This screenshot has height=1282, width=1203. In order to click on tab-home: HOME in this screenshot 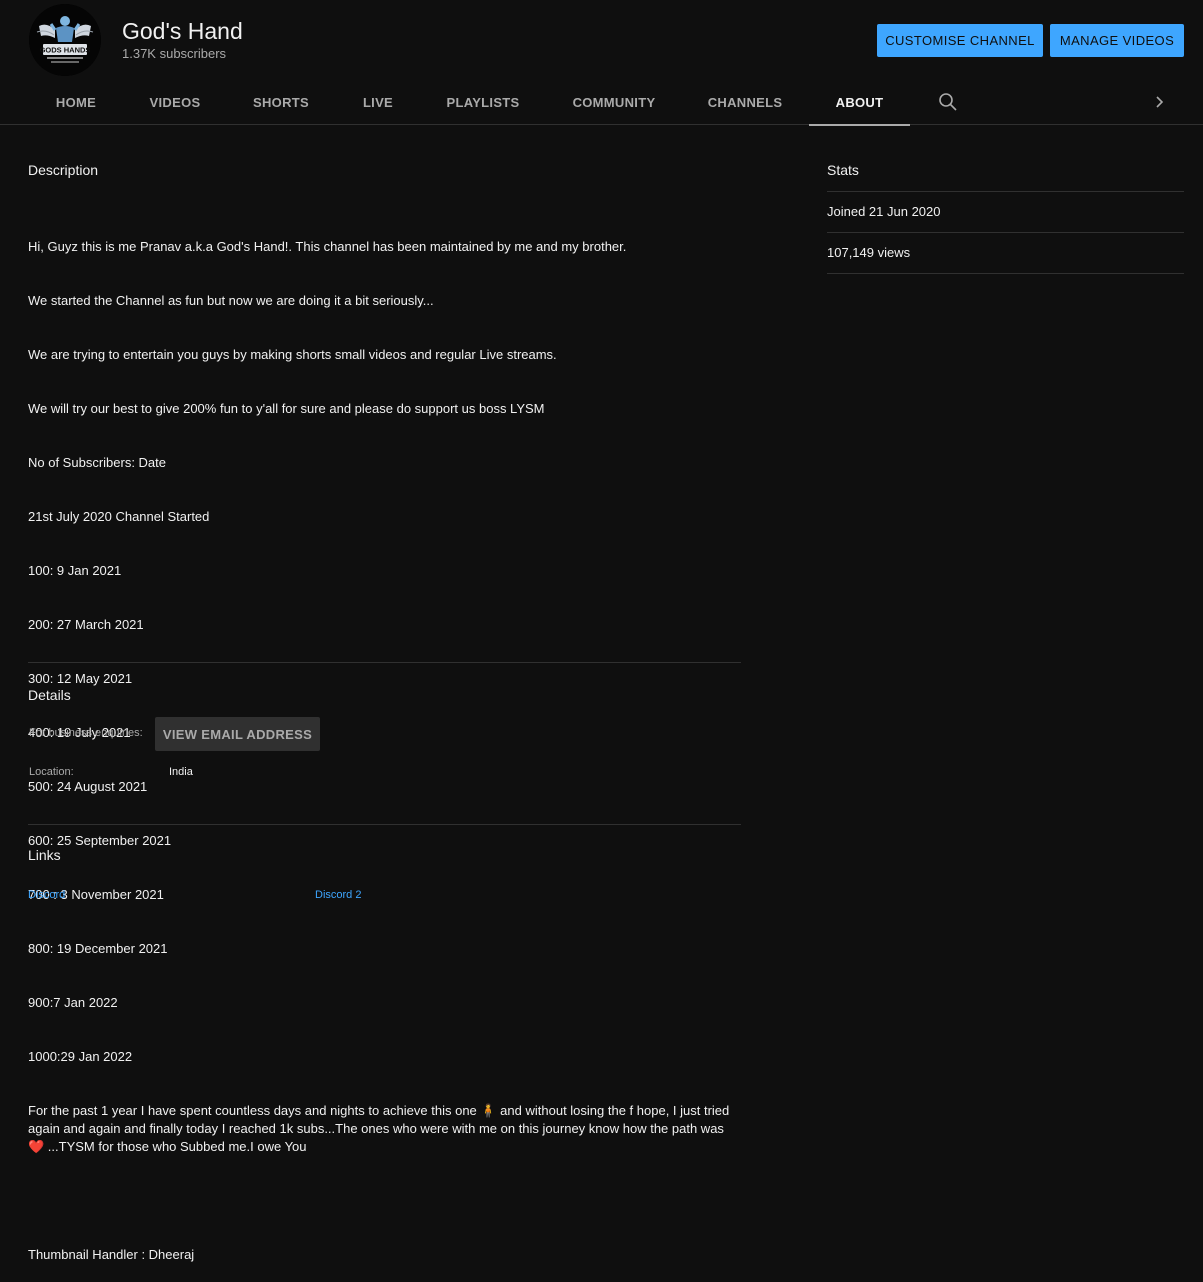, I will do `click(76, 102)`.